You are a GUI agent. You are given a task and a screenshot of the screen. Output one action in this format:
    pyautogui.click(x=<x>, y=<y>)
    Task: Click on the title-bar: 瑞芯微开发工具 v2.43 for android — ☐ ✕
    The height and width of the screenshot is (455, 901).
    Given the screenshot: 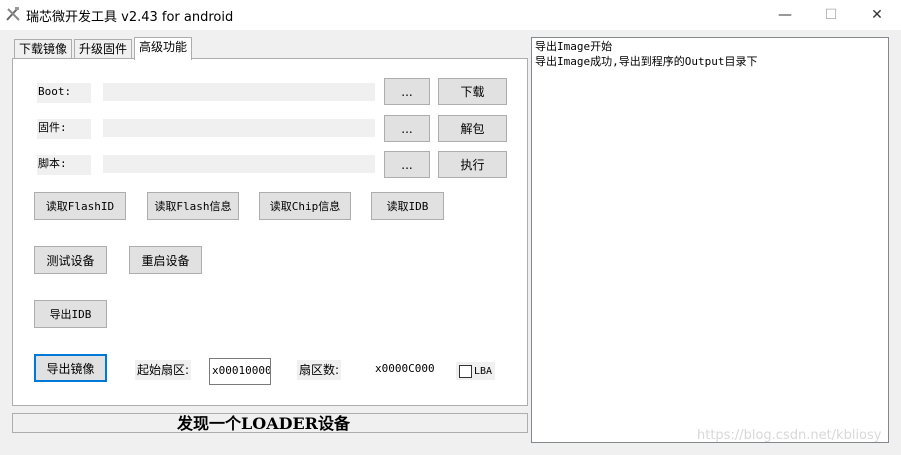 What is the action you would take?
    pyautogui.click(x=450, y=15)
    